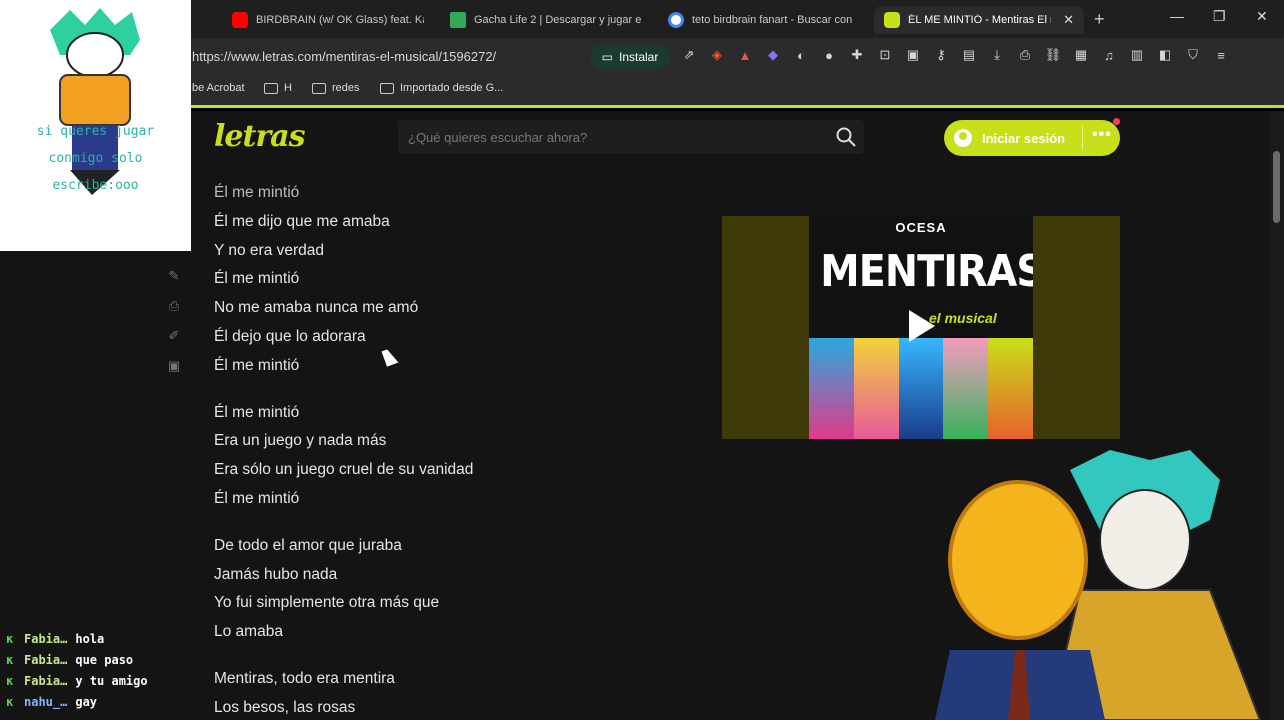 This screenshot has height=720, width=1284. I want to click on notification-dot, so click(1116, 121).